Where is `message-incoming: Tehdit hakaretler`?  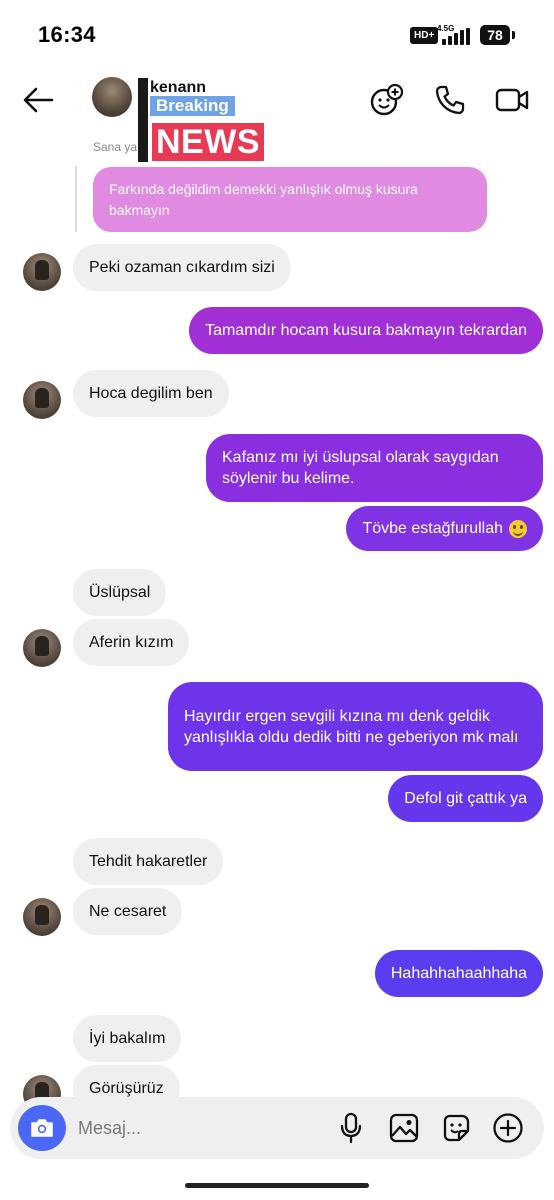
message-incoming: Tehdit hakaretler is located at coordinates (148, 861).